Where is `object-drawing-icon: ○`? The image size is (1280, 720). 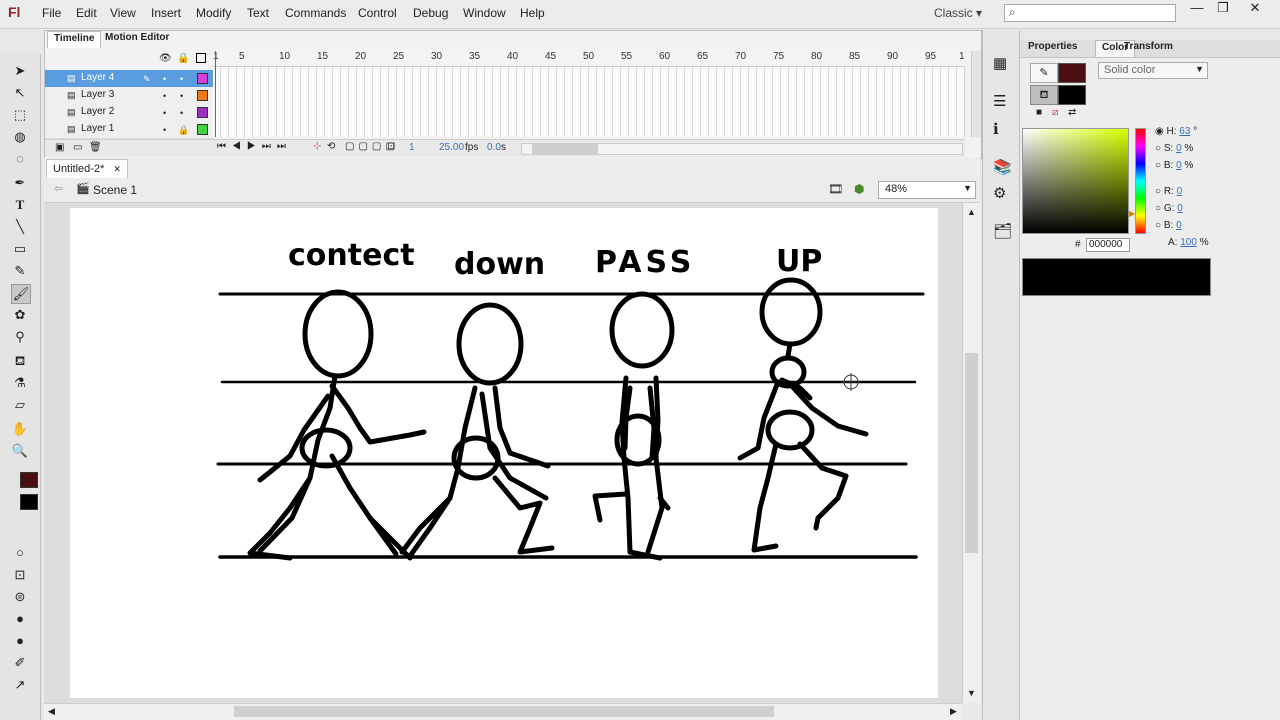
object-drawing-icon: ○ is located at coordinates (20, 553).